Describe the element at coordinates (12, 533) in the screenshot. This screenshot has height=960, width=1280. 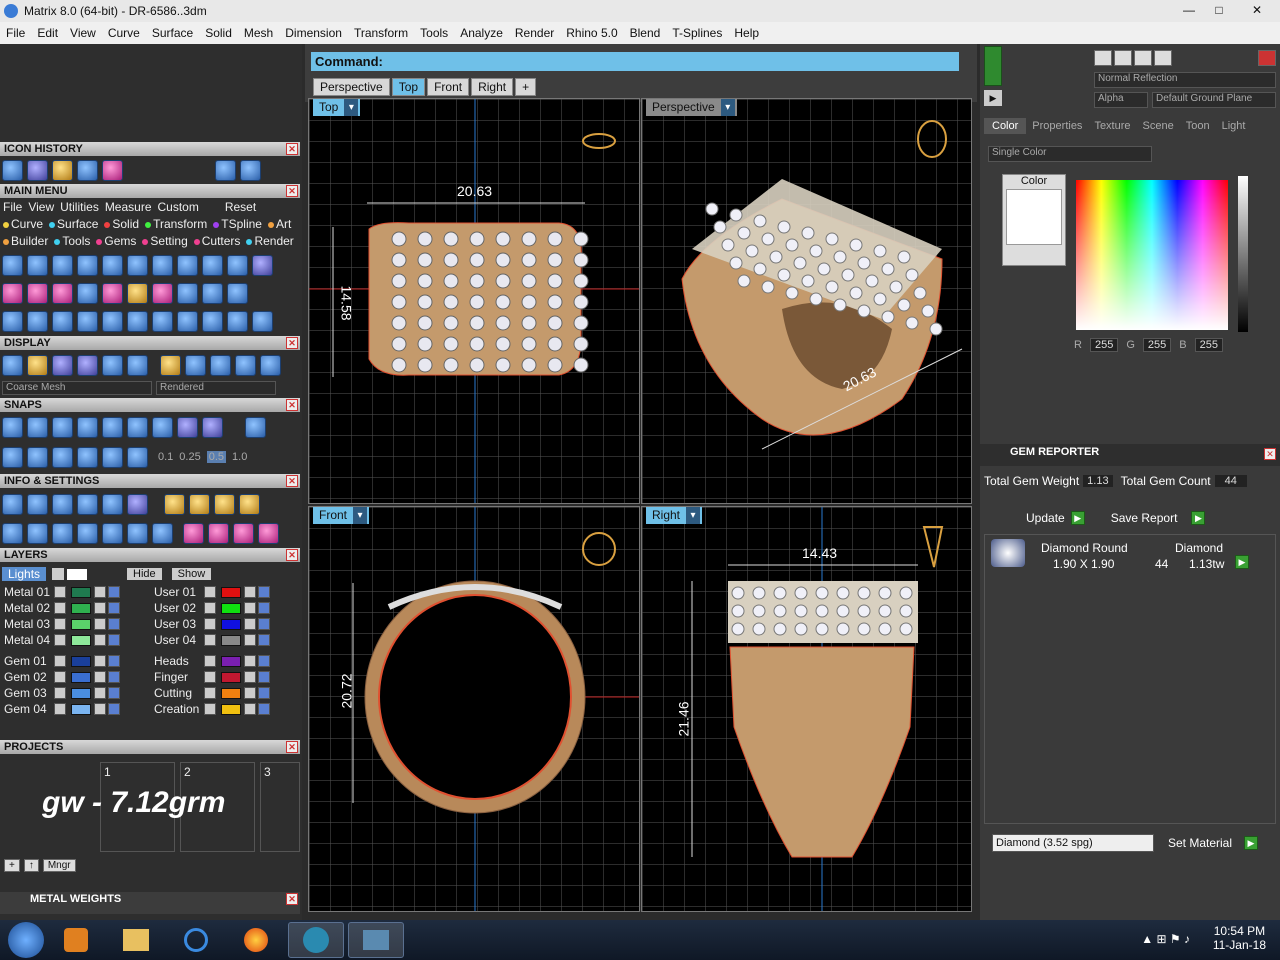
I see `windows-icon` at that location.